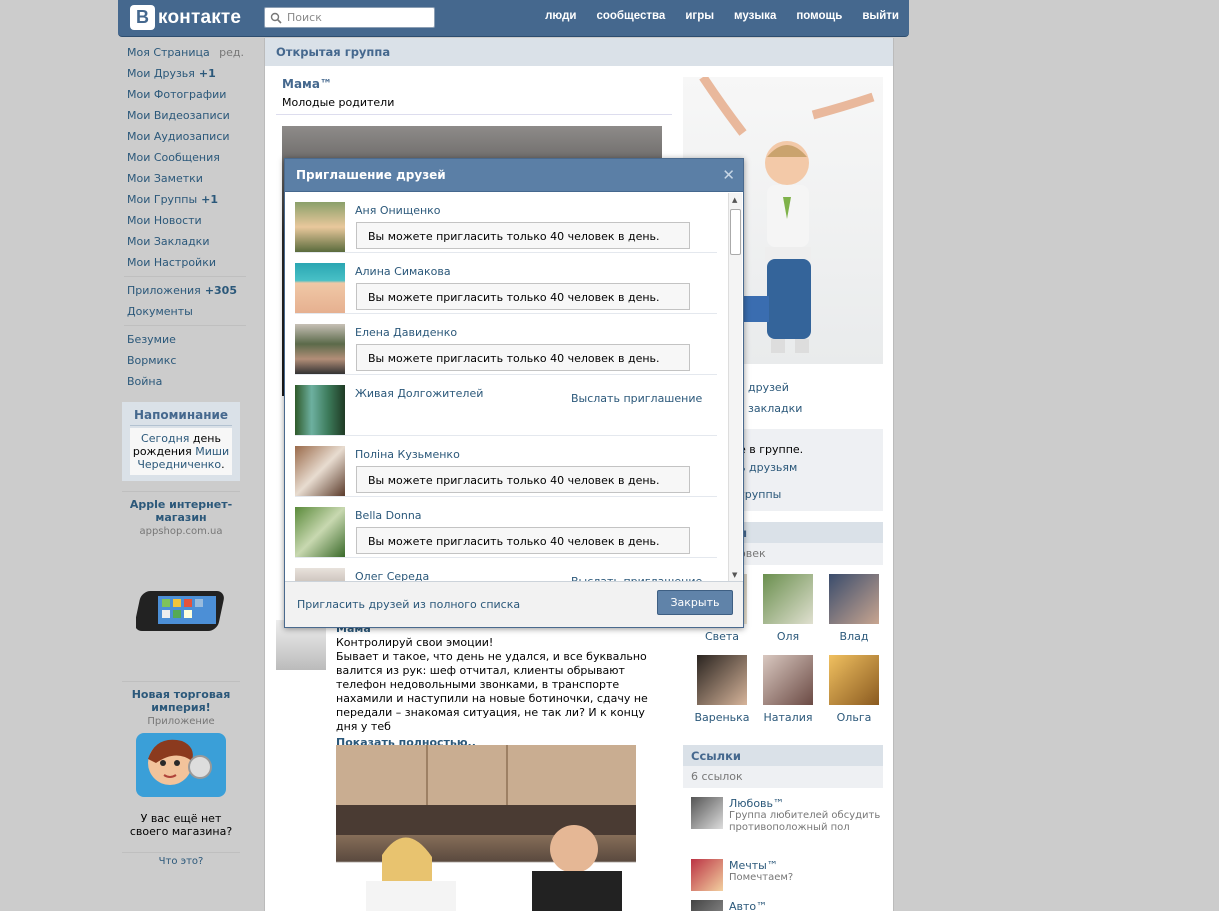 Image resolution: width=1219 pixels, height=911 pixels. I want to click on nav-logout: выйти, so click(880, 16).